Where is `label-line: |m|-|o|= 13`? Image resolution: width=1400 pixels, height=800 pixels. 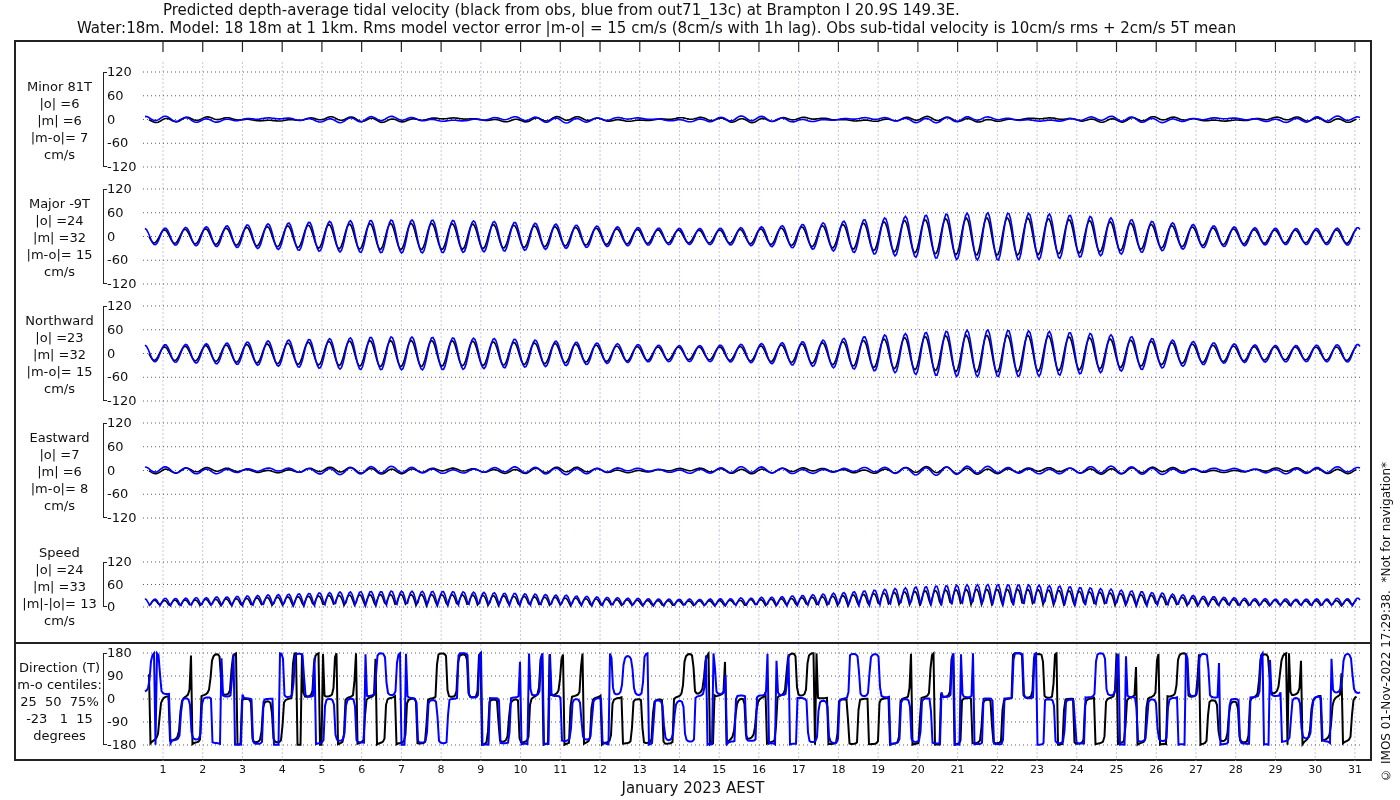
label-line: |m|-|o|= 13 is located at coordinates (59, 603).